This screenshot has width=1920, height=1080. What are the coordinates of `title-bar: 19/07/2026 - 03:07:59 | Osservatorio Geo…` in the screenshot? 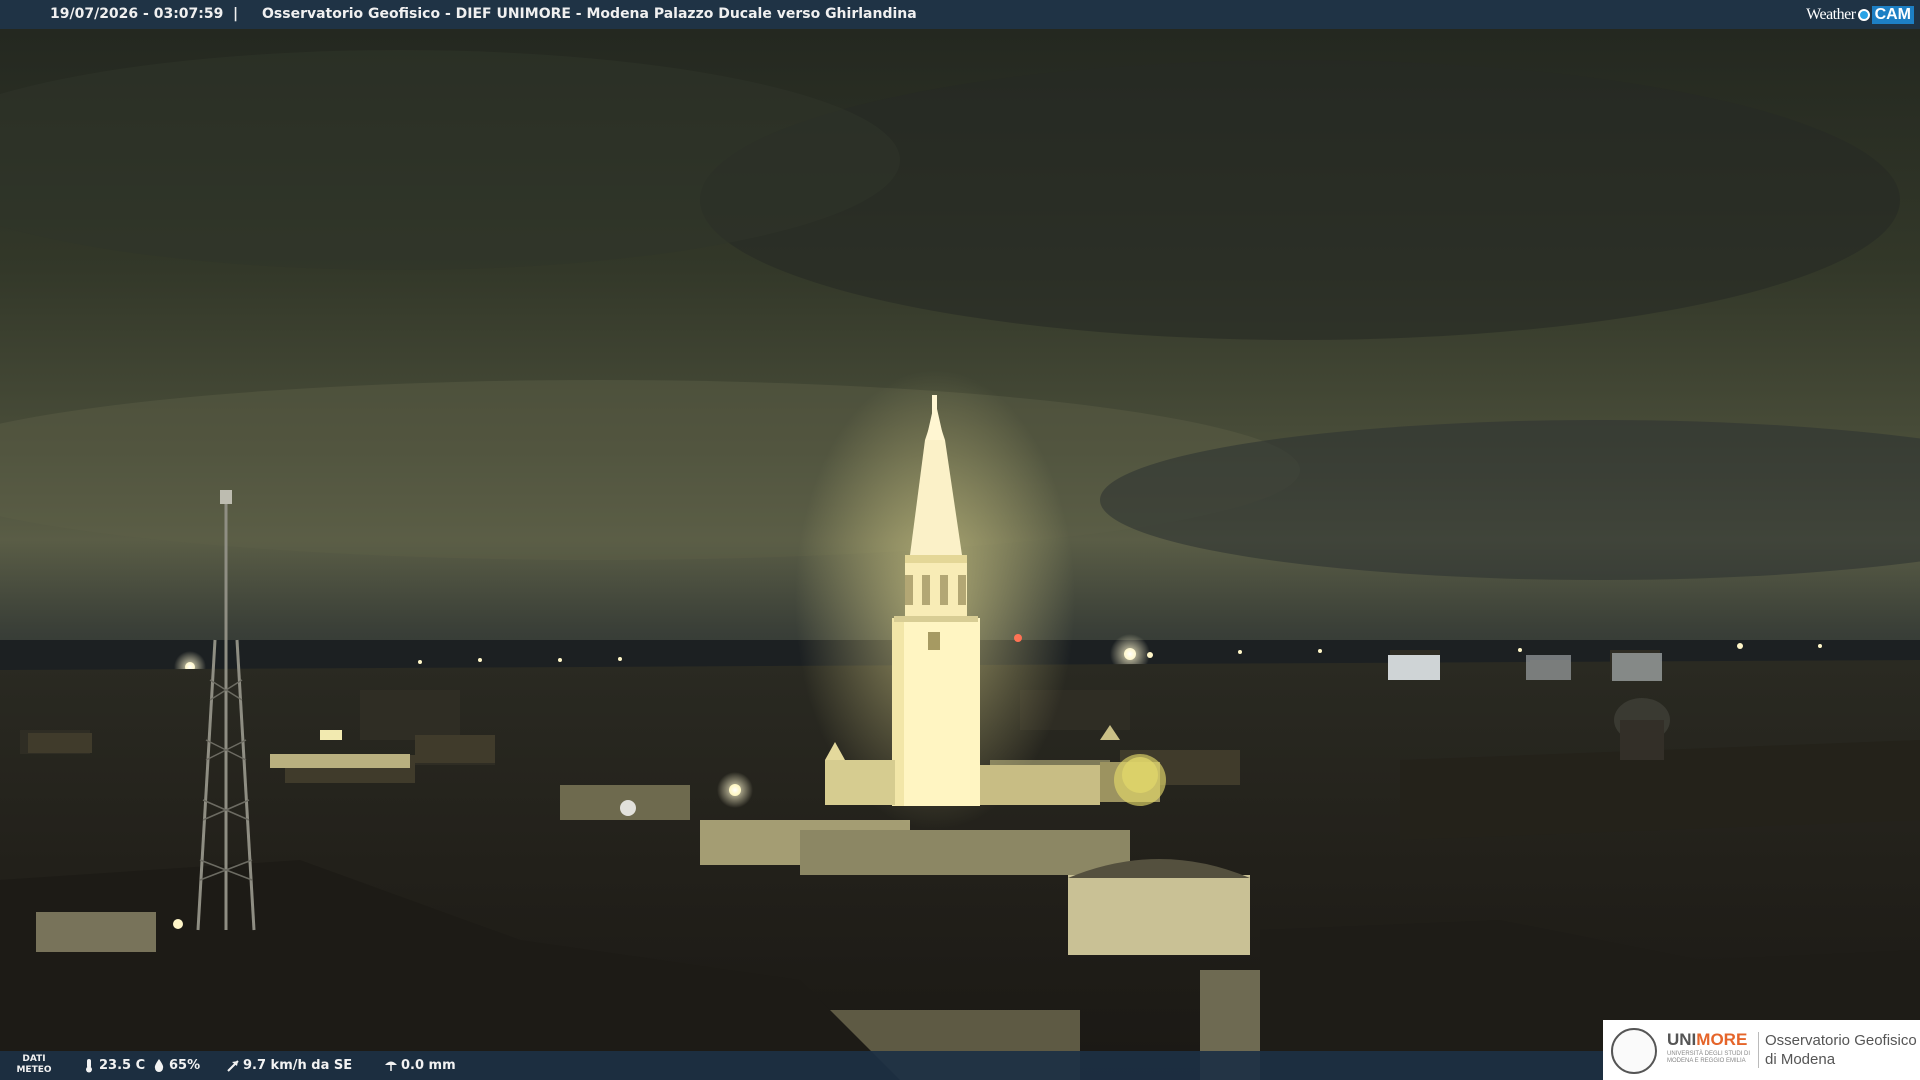 It's located at (960, 14).